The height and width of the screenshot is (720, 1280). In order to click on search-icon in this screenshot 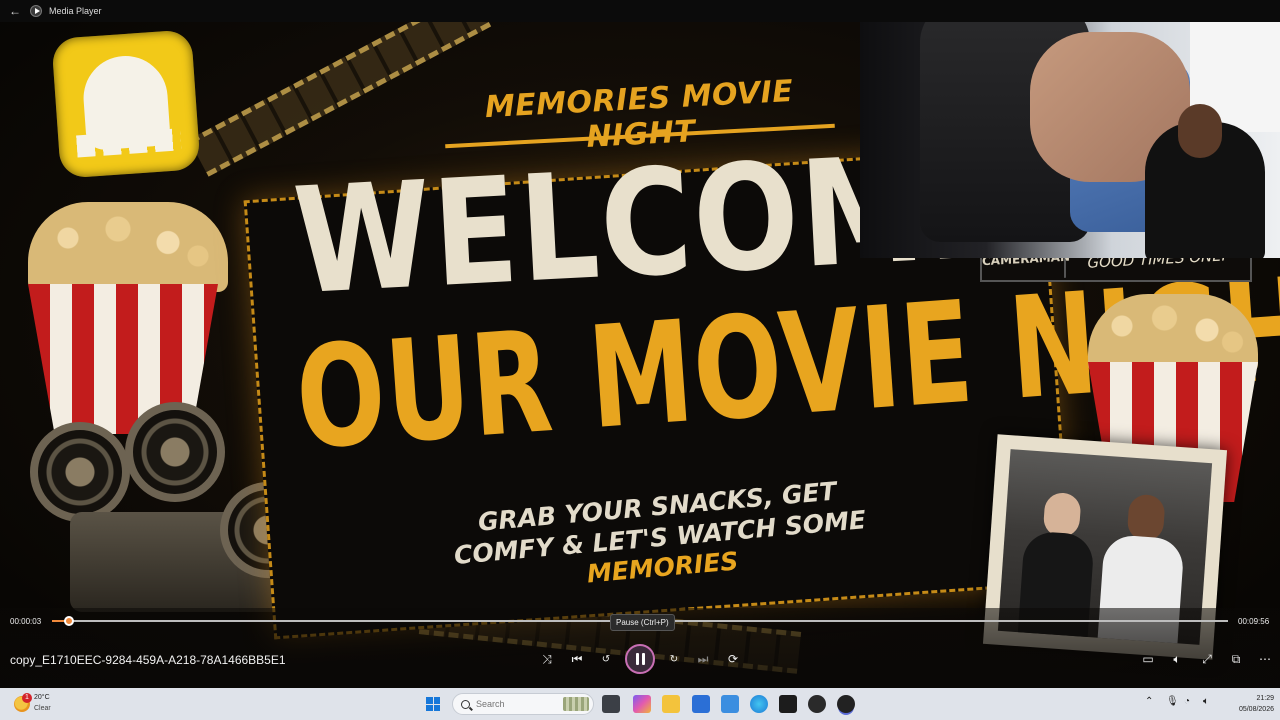, I will do `click(465, 704)`.